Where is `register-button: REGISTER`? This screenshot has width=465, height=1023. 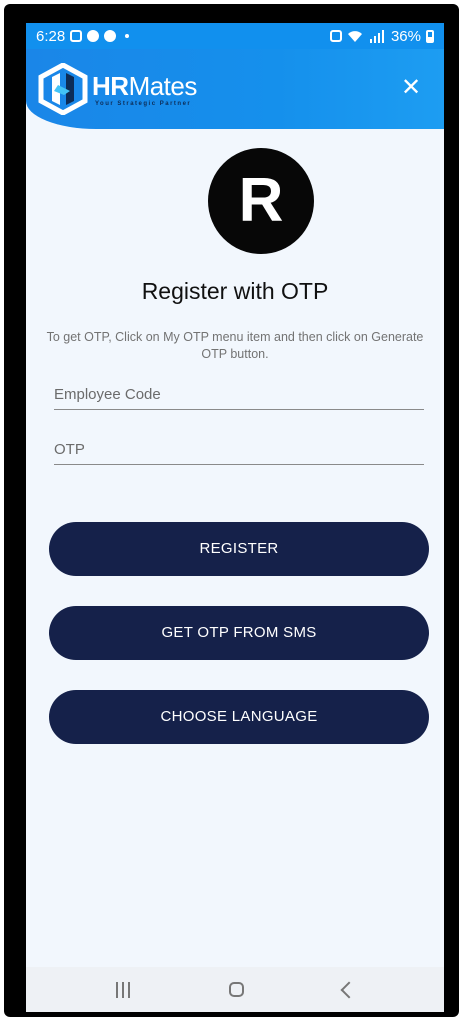 register-button: REGISTER is located at coordinates (239, 549).